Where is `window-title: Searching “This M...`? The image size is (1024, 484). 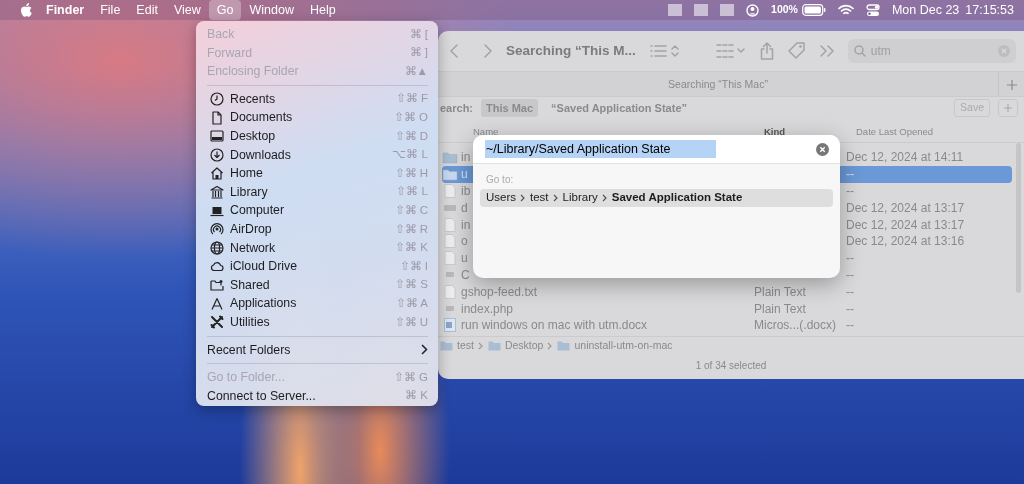 window-title: Searching “This M... is located at coordinates (571, 50).